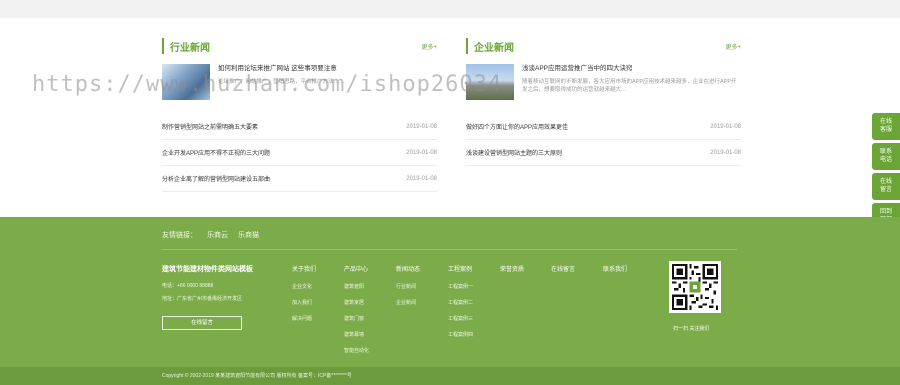 This screenshot has height=385, width=900. Describe the element at coordinates (299, 127) in the screenshot. I see `news-list-item: 制作营销型网站之前需明确五大要素 2019-01-08` at that location.